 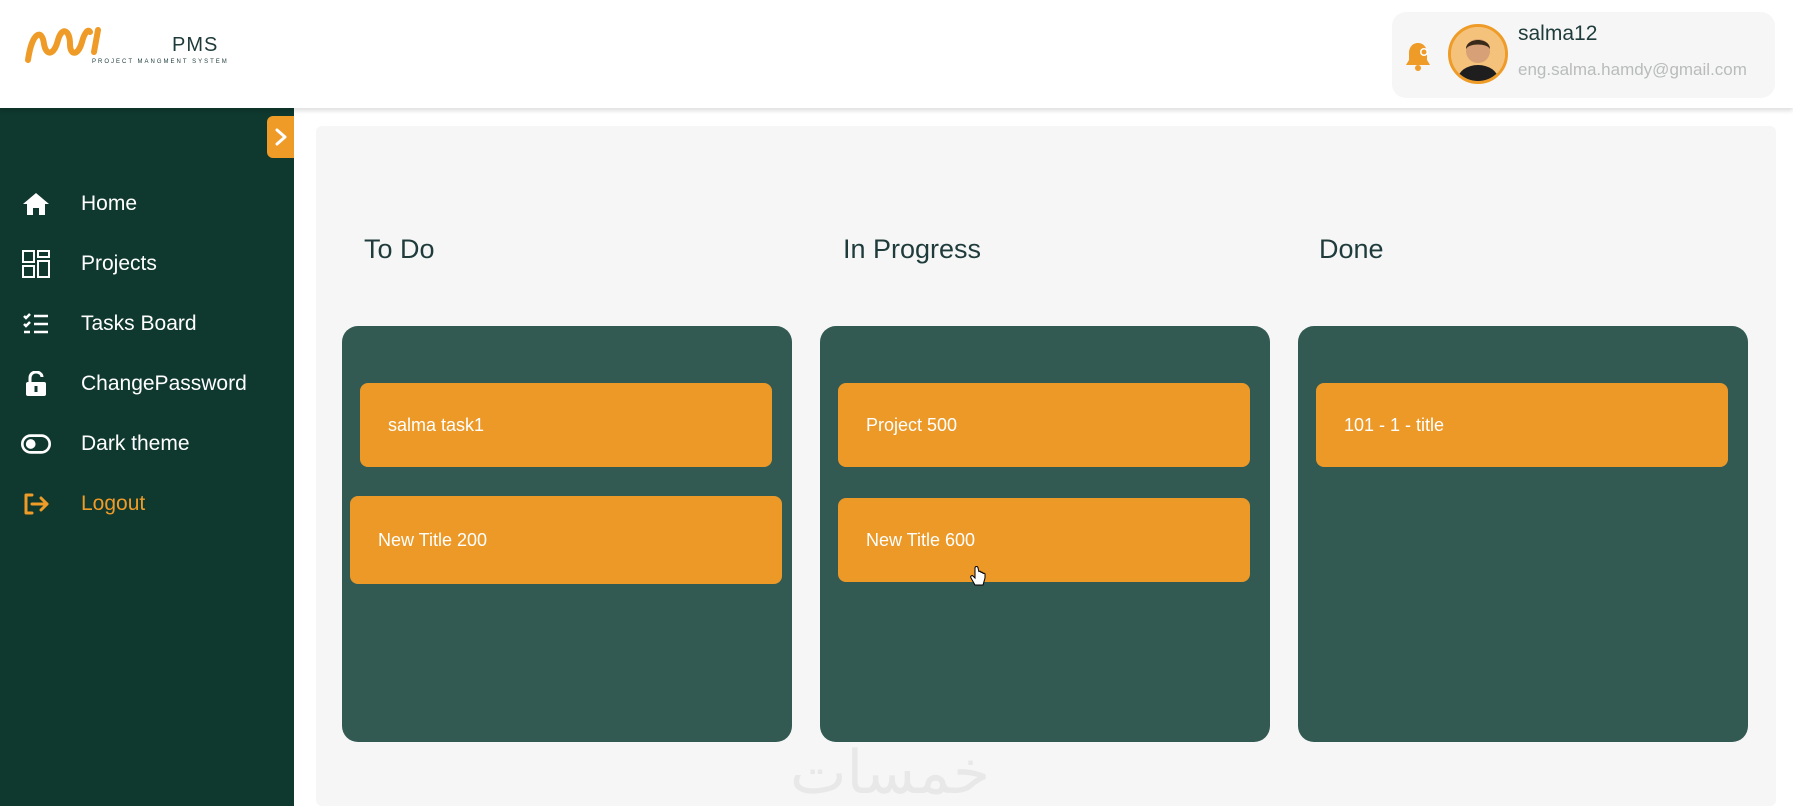 I want to click on column-todo: salma task1 New Title 200, so click(x=567, y=534).